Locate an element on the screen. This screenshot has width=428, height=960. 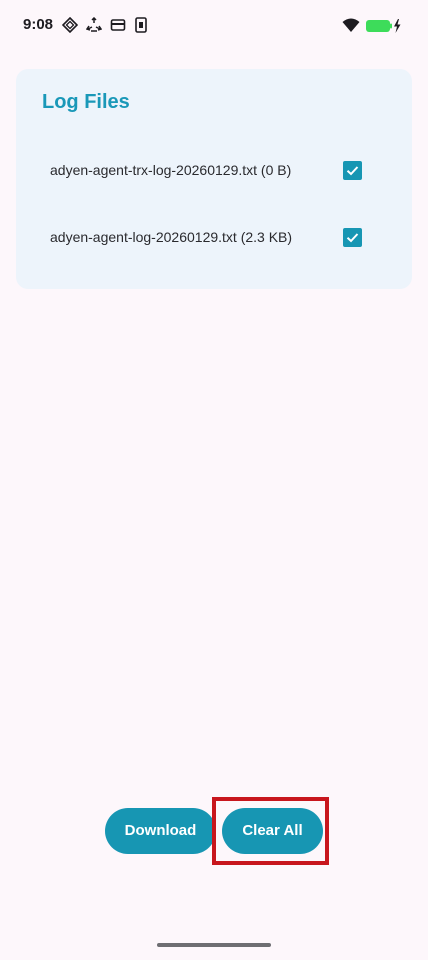
status-time: 9:08 is located at coordinates (38, 24).